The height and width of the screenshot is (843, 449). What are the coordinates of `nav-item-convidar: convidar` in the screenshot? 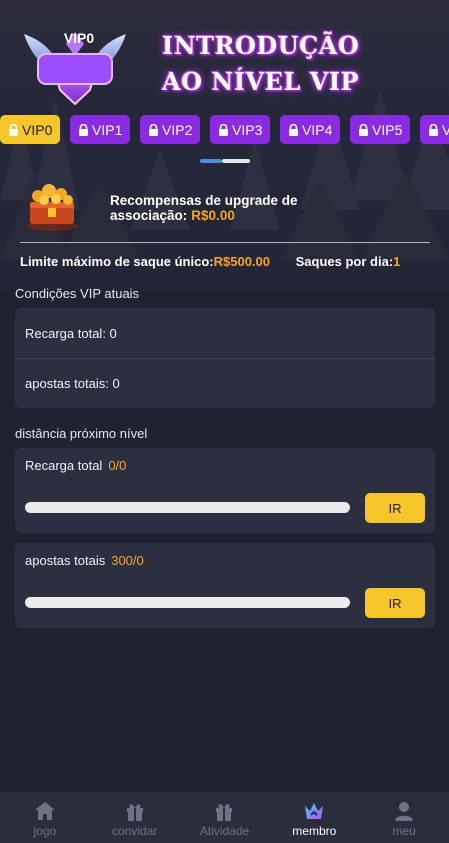 It's located at (135, 817).